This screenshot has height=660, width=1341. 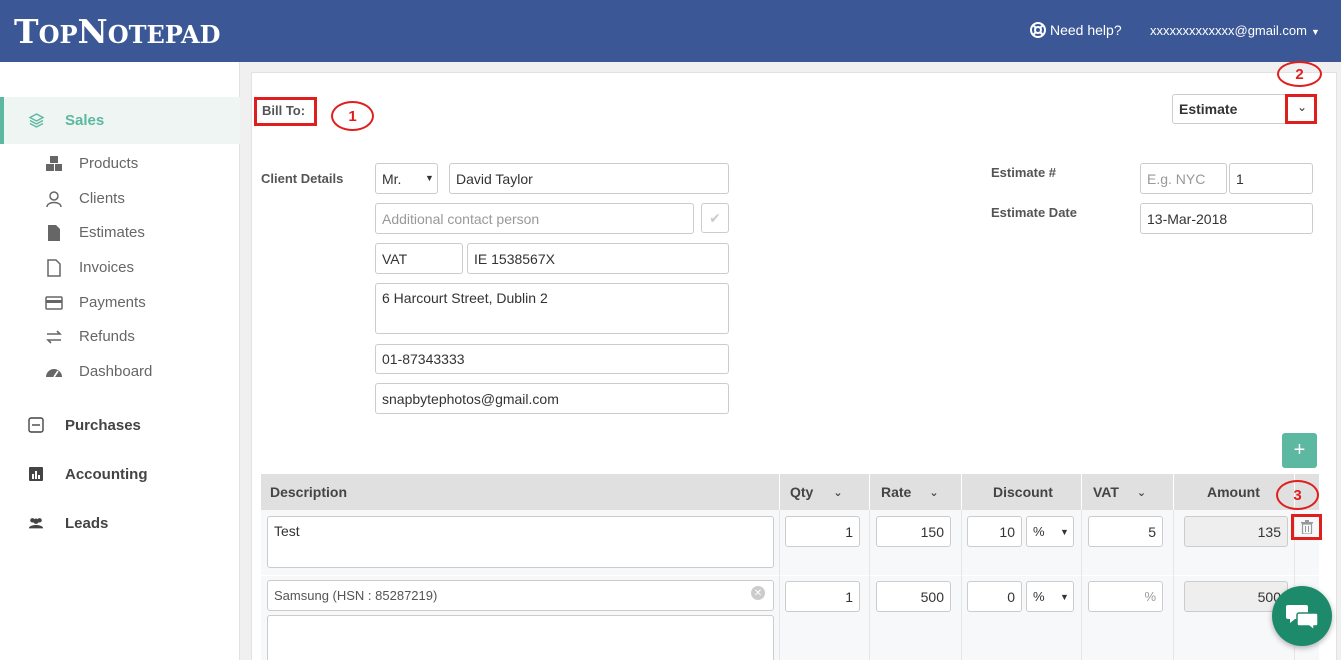 What do you see at coordinates (36, 523) in the screenshot?
I see `users-icon` at bounding box center [36, 523].